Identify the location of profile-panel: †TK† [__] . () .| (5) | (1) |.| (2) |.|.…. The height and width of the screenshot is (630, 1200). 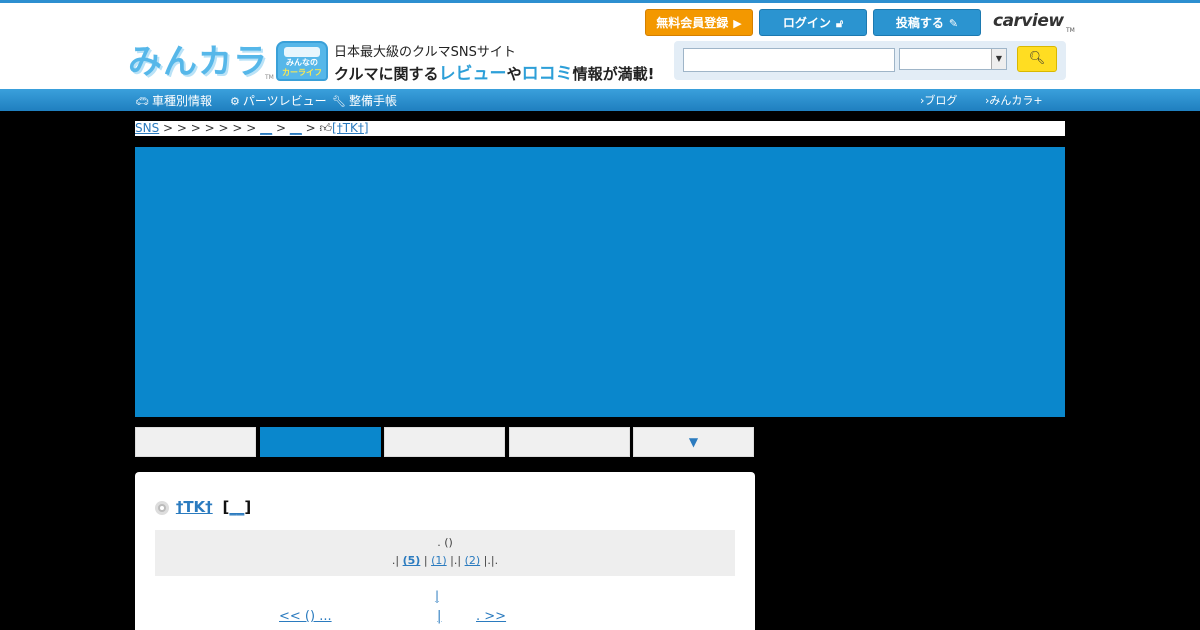
(445, 551).